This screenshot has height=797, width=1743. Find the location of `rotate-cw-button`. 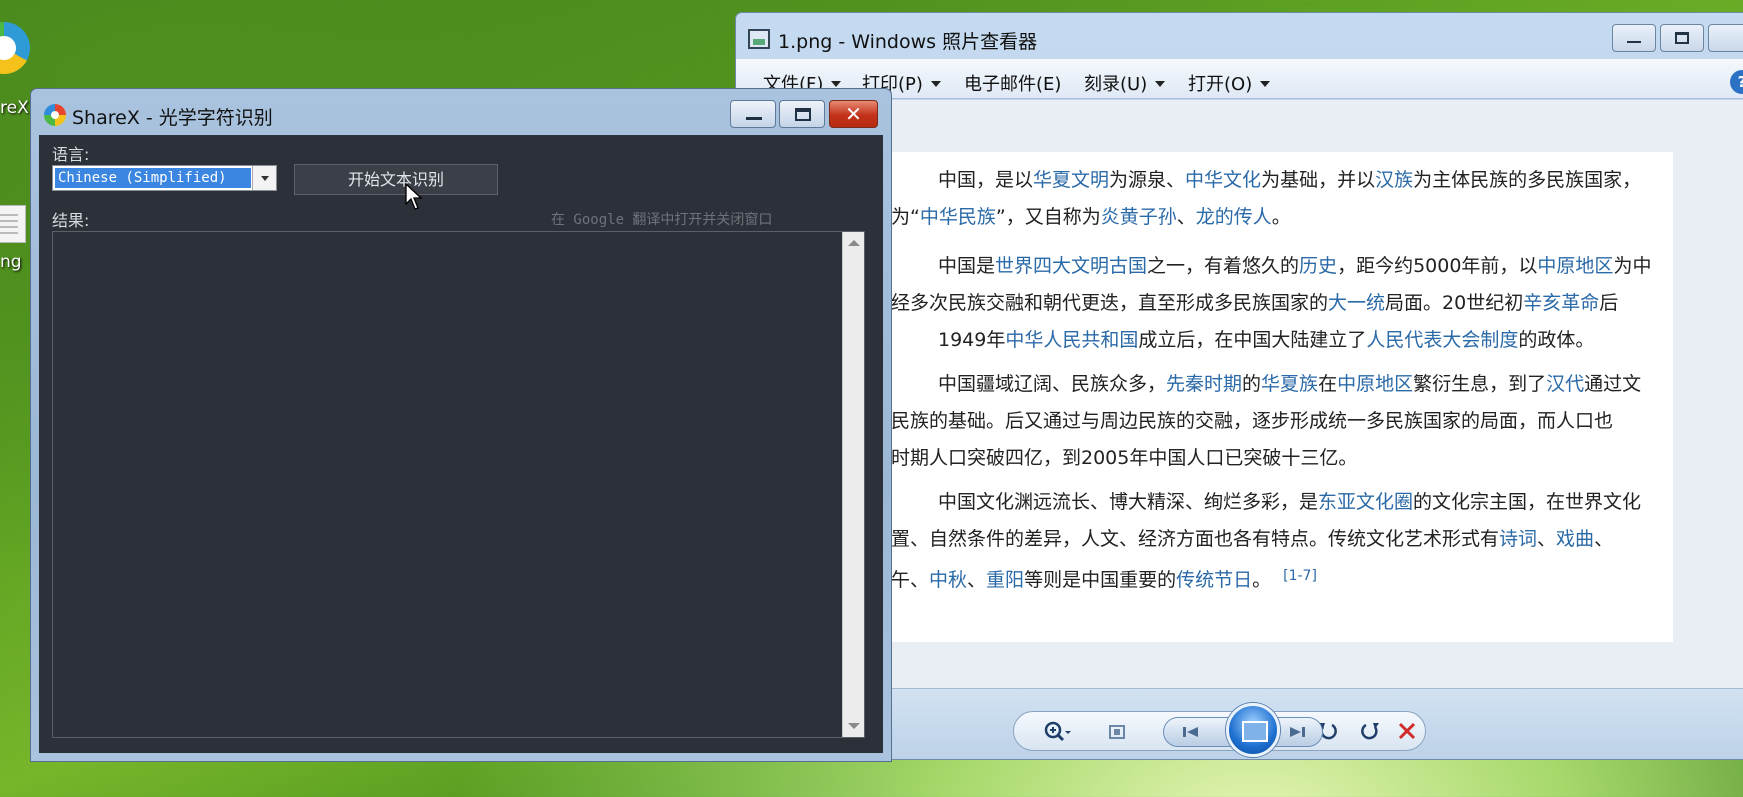

rotate-cw-button is located at coordinates (1369, 735).